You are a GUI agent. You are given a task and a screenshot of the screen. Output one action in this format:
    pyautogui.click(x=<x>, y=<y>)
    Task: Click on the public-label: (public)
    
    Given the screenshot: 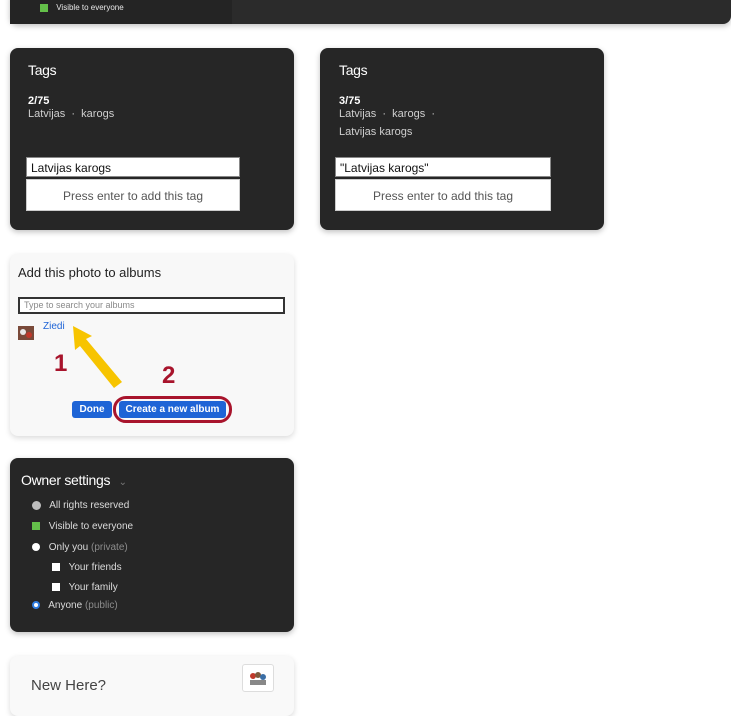 What is the action you would take?
    pyautogui.click(x=101, y=605)
    